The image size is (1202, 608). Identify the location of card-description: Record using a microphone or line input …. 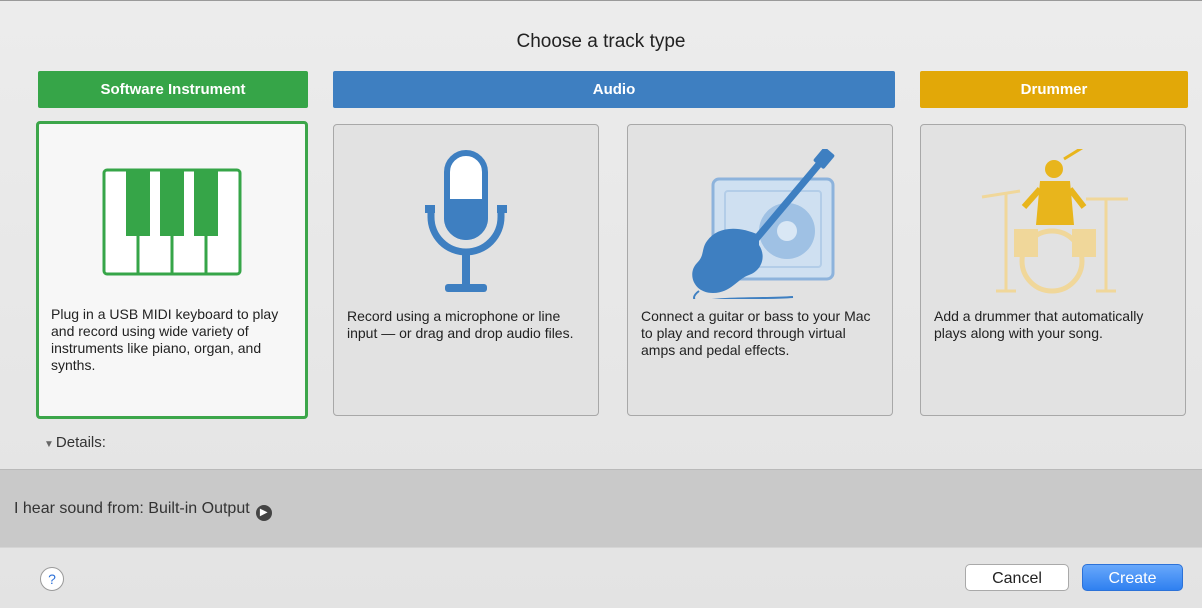
(460, 324).